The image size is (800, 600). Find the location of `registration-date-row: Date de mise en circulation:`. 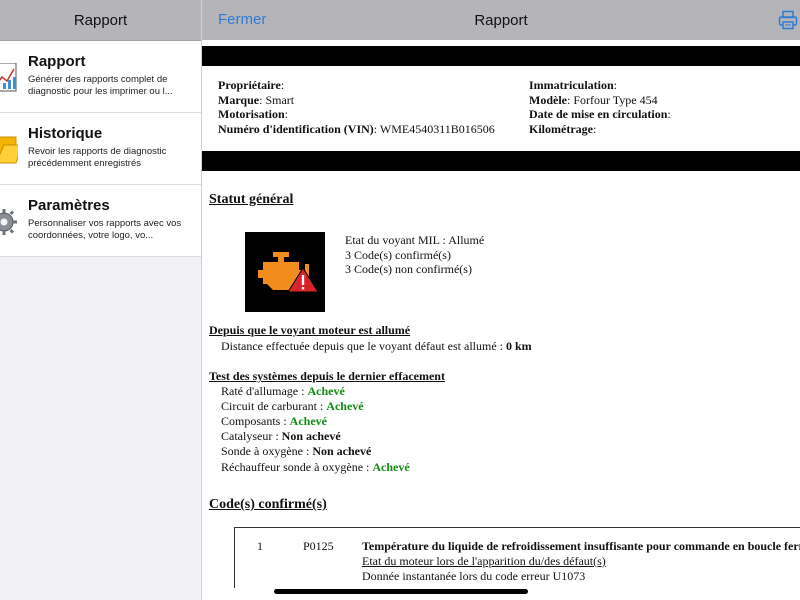

registration-date-row: Date de mise en circulation: is located at coordinates (600, 114).